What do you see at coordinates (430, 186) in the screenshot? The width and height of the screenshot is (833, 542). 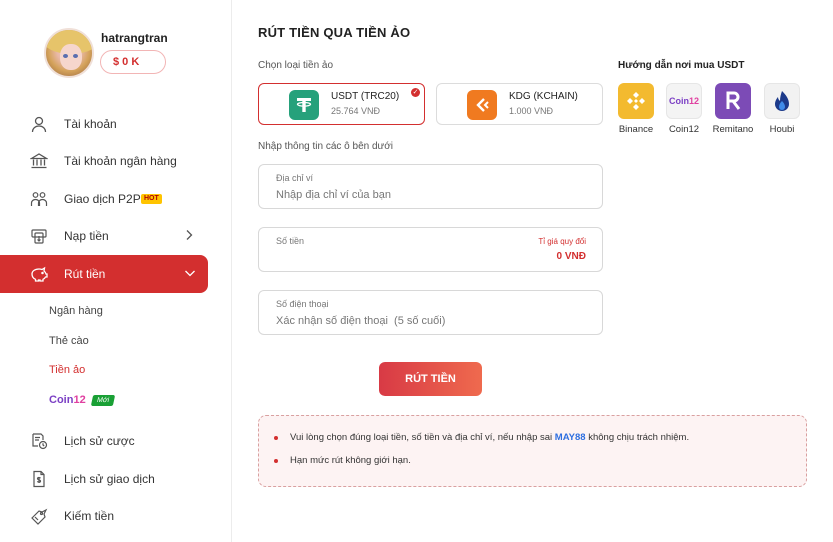 I see `wallet-address-field: Địa chỉ ví` at bounding box center [430, 186].